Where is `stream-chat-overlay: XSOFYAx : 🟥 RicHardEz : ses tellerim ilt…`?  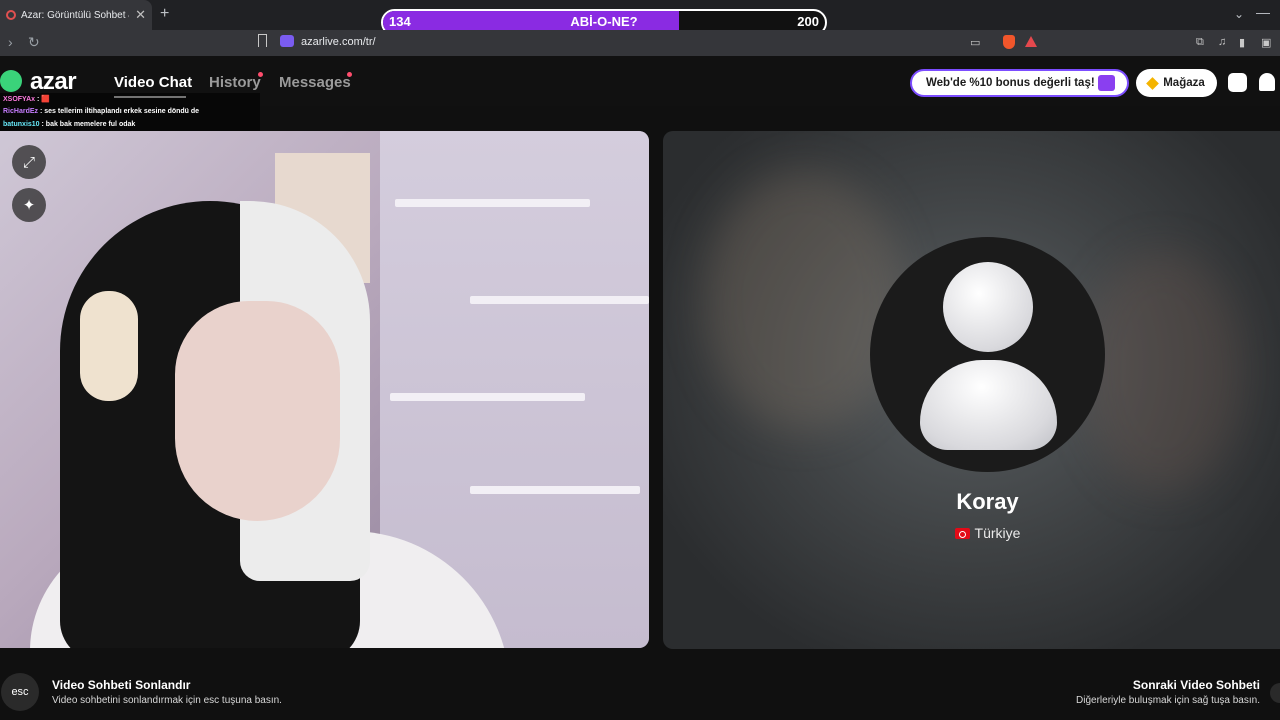
stream-chat-overlay: XSOFYAx : 🟥 RicHardEz : ses tellerim ilt… is located at coordinates (130, 112).